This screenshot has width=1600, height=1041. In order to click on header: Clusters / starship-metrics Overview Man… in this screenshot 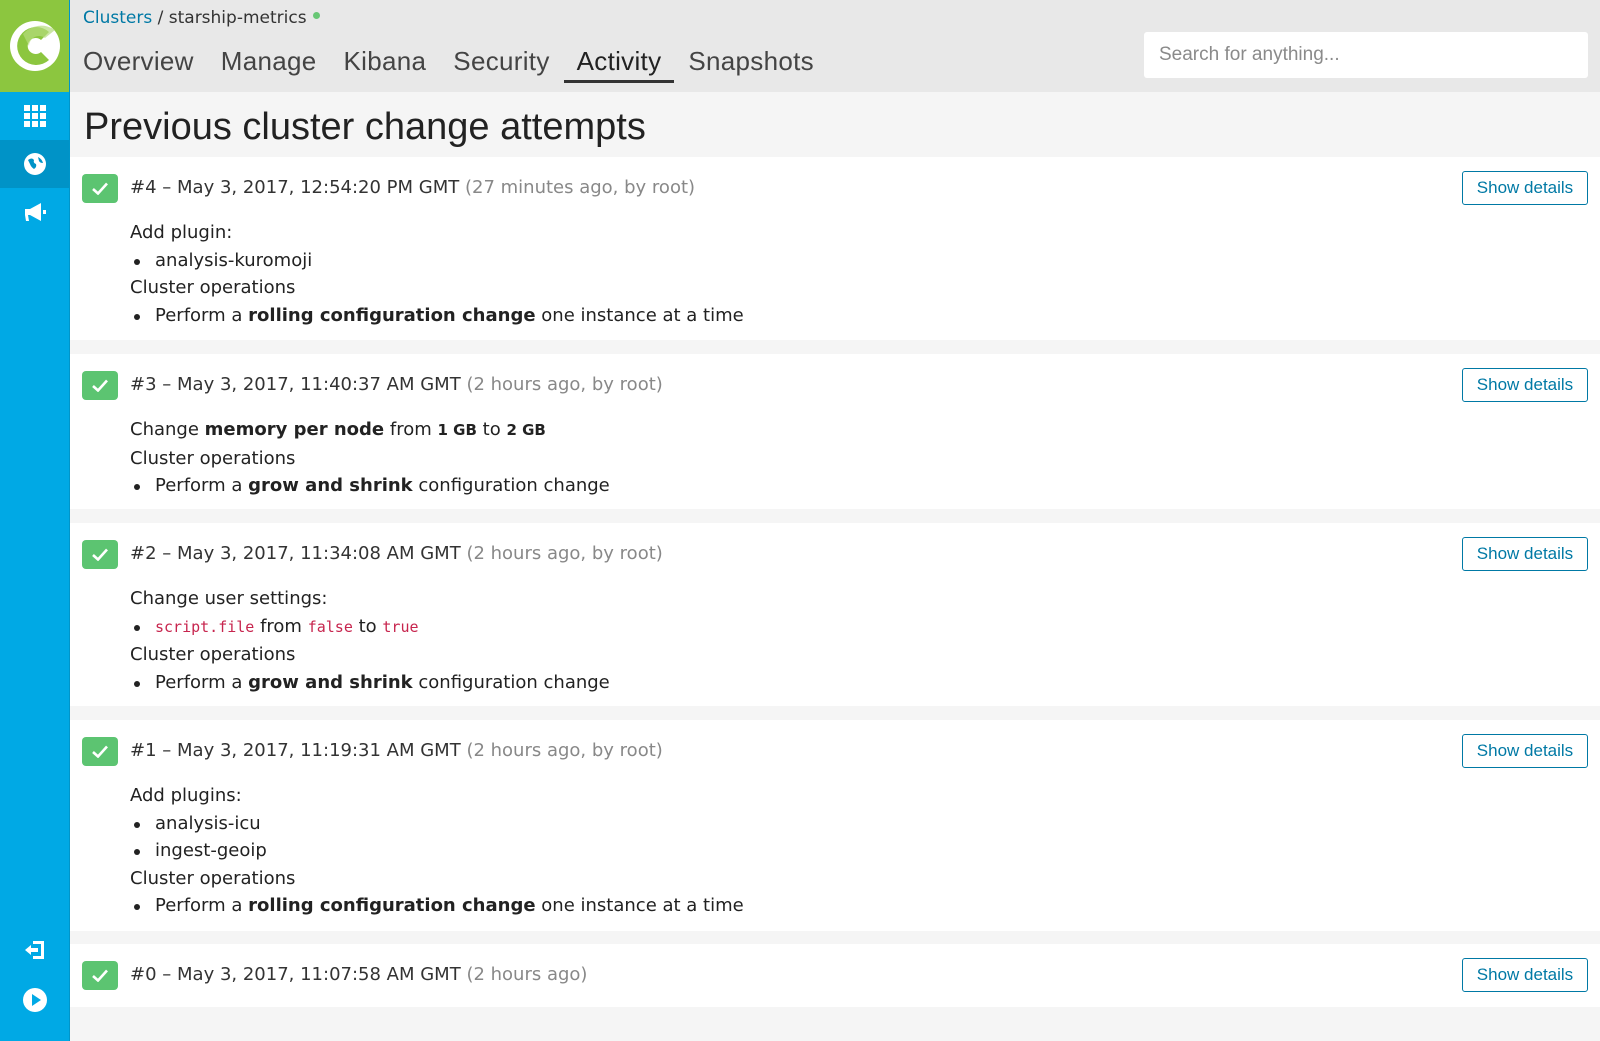, I will do `click(835, 46)`.